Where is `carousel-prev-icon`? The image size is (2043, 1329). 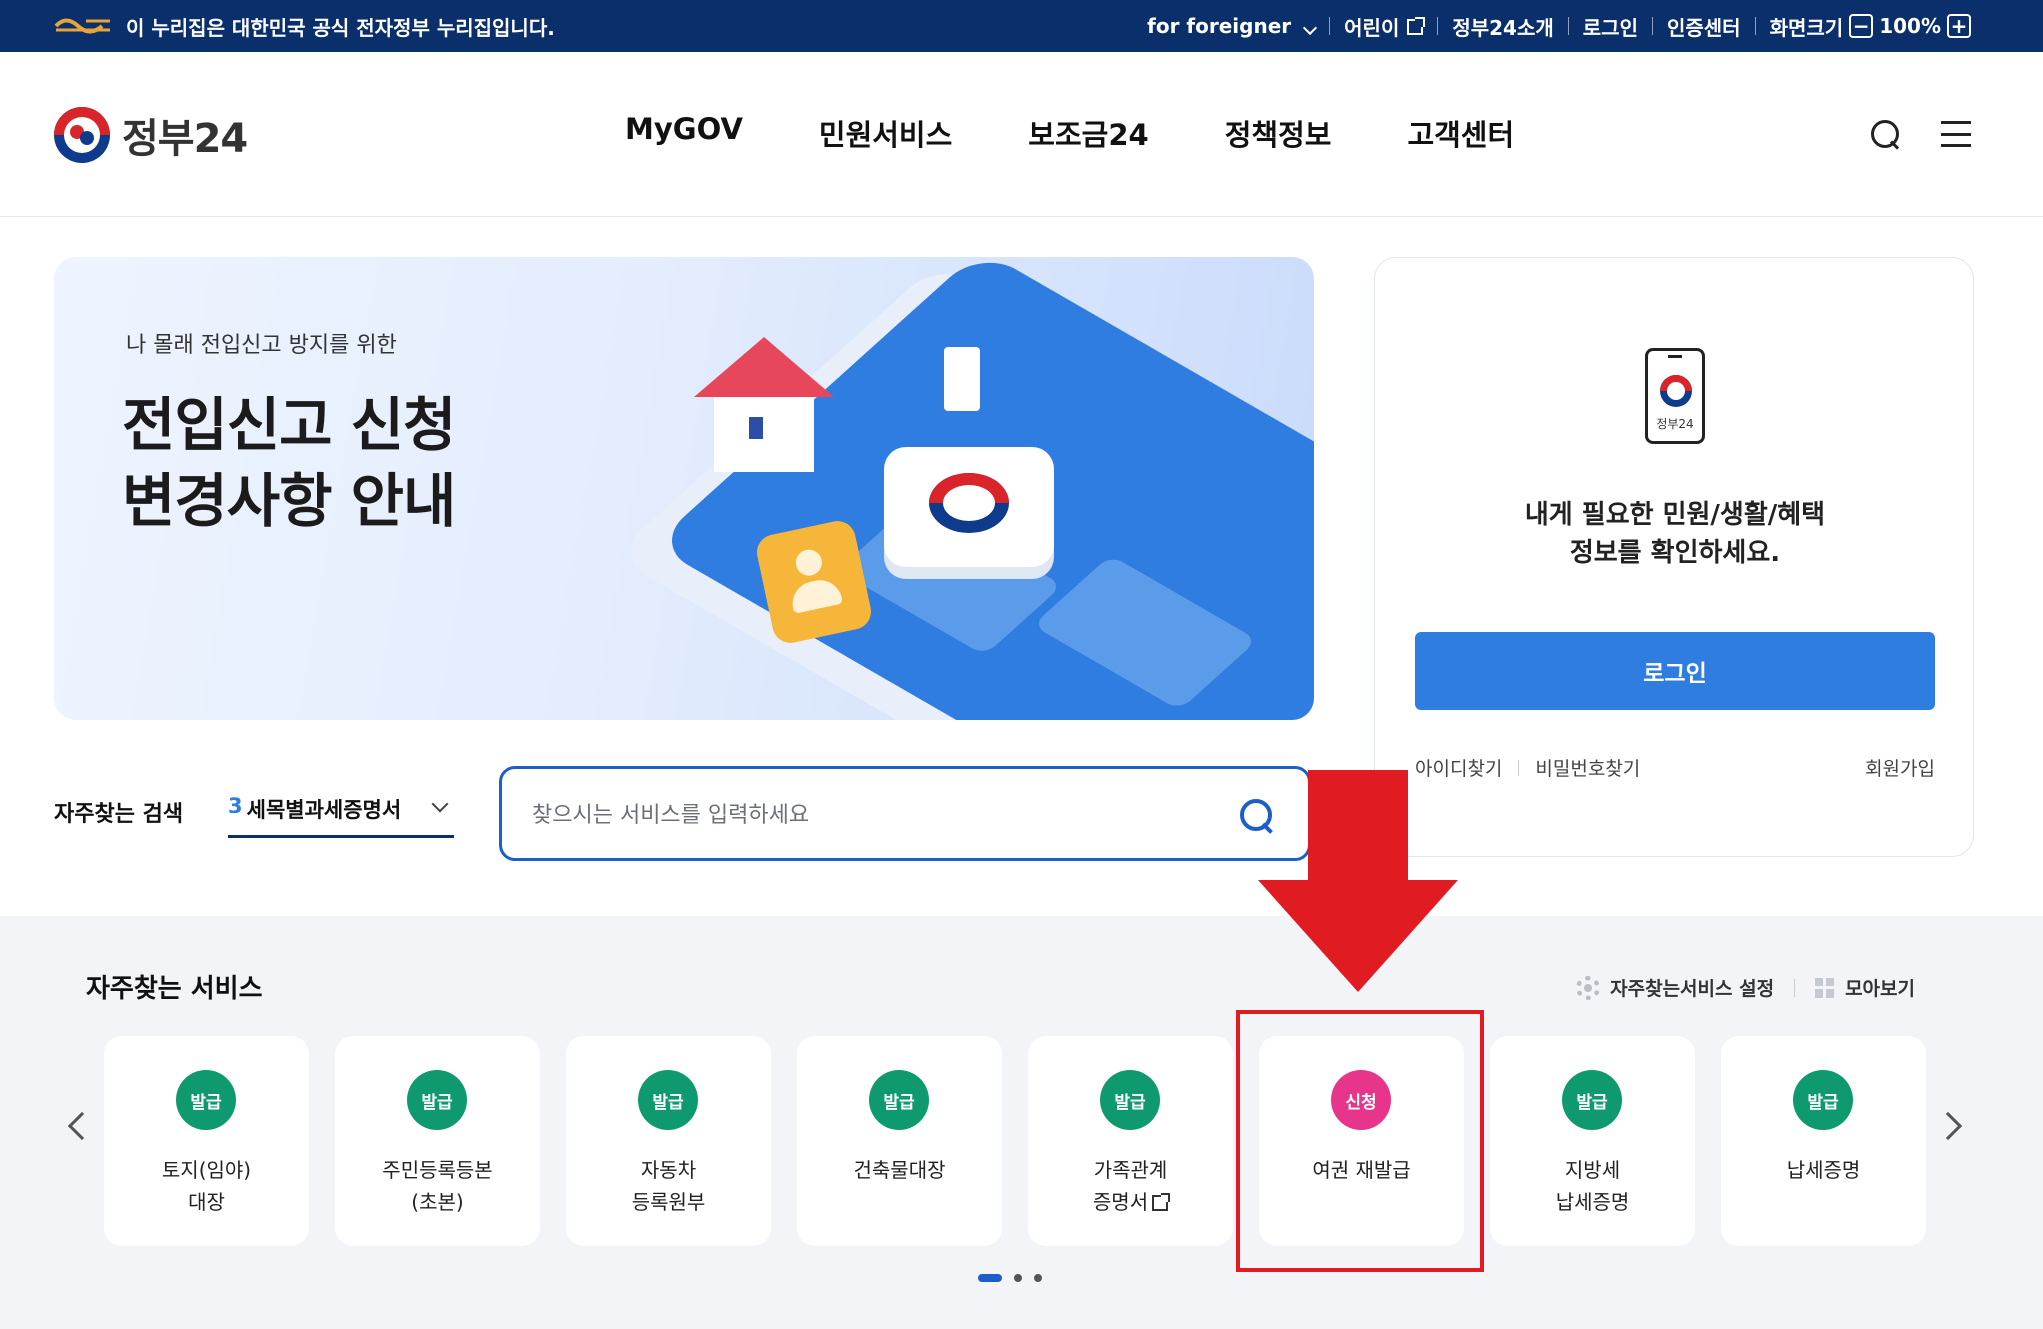
carousel-prev-icon is located at coordinates (82, 1126).